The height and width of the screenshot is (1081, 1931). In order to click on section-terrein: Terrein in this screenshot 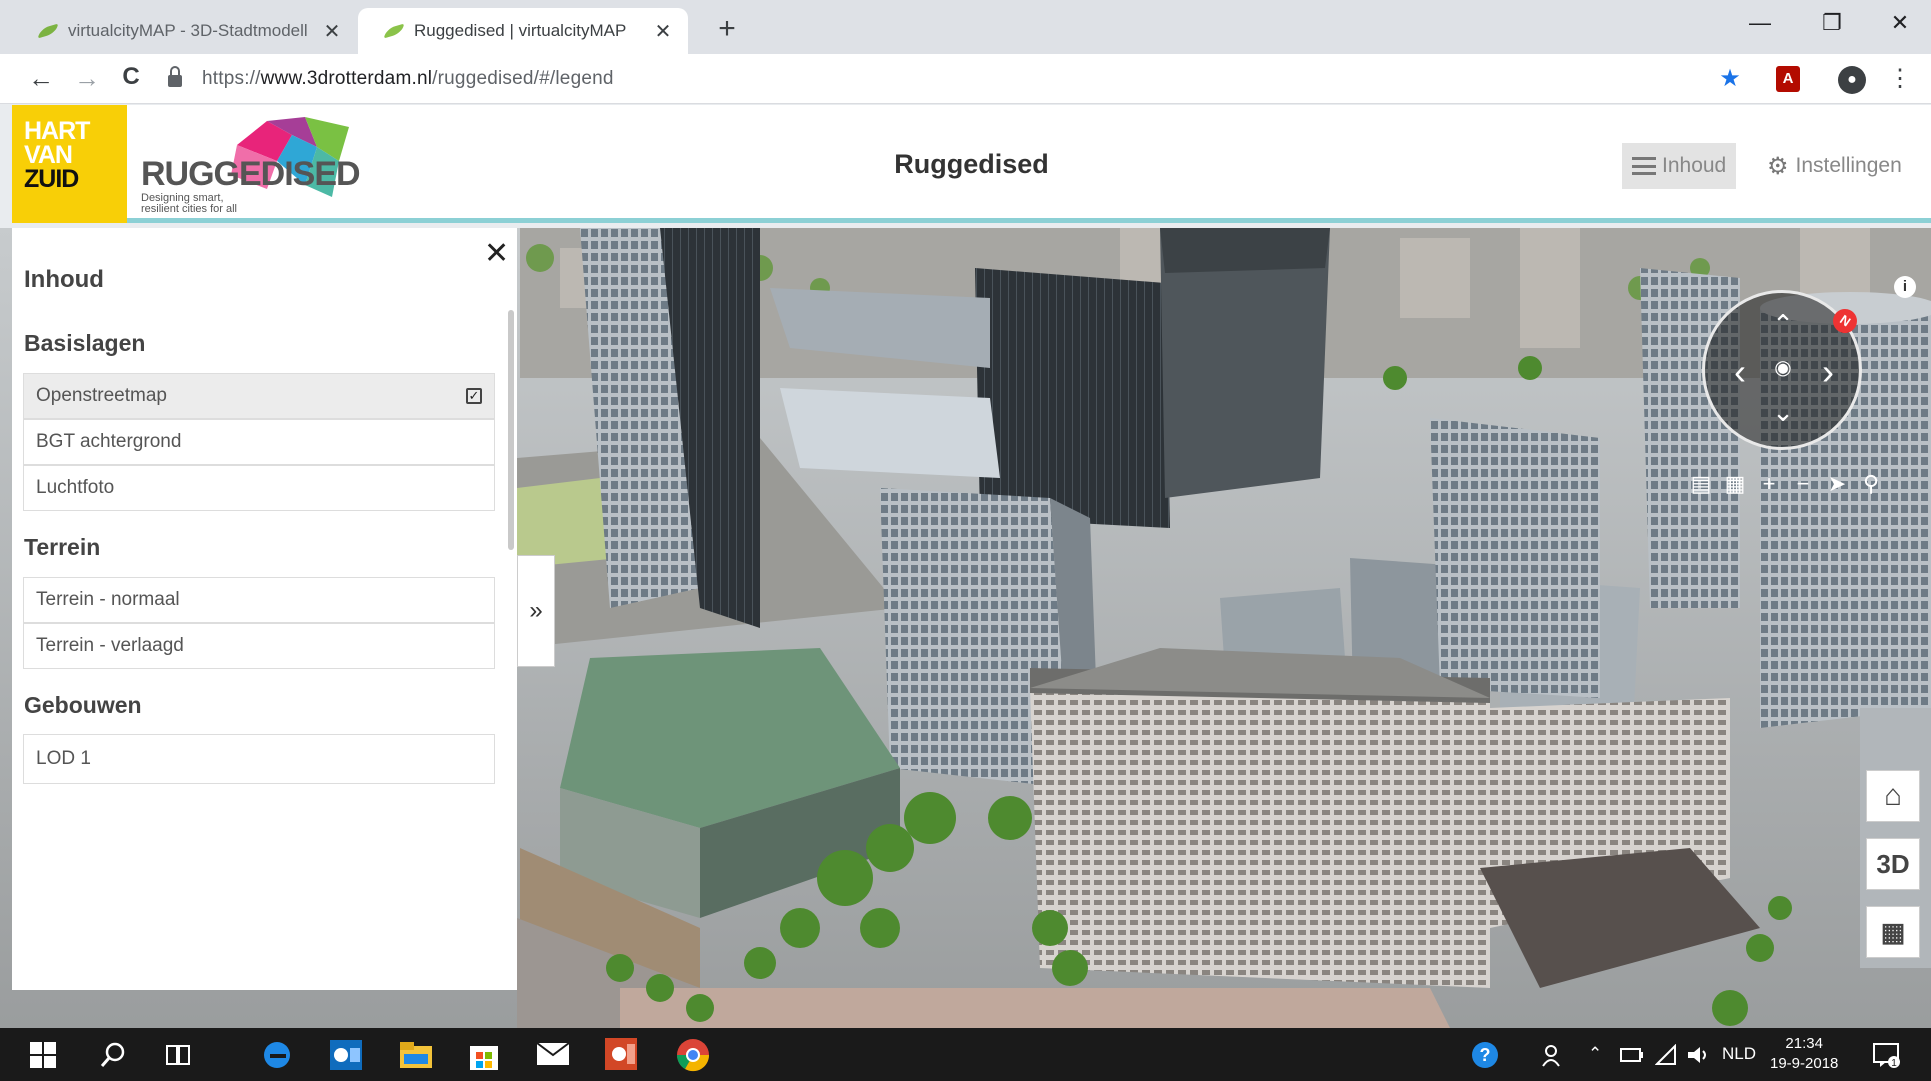, I will do `click(62, 547)`.